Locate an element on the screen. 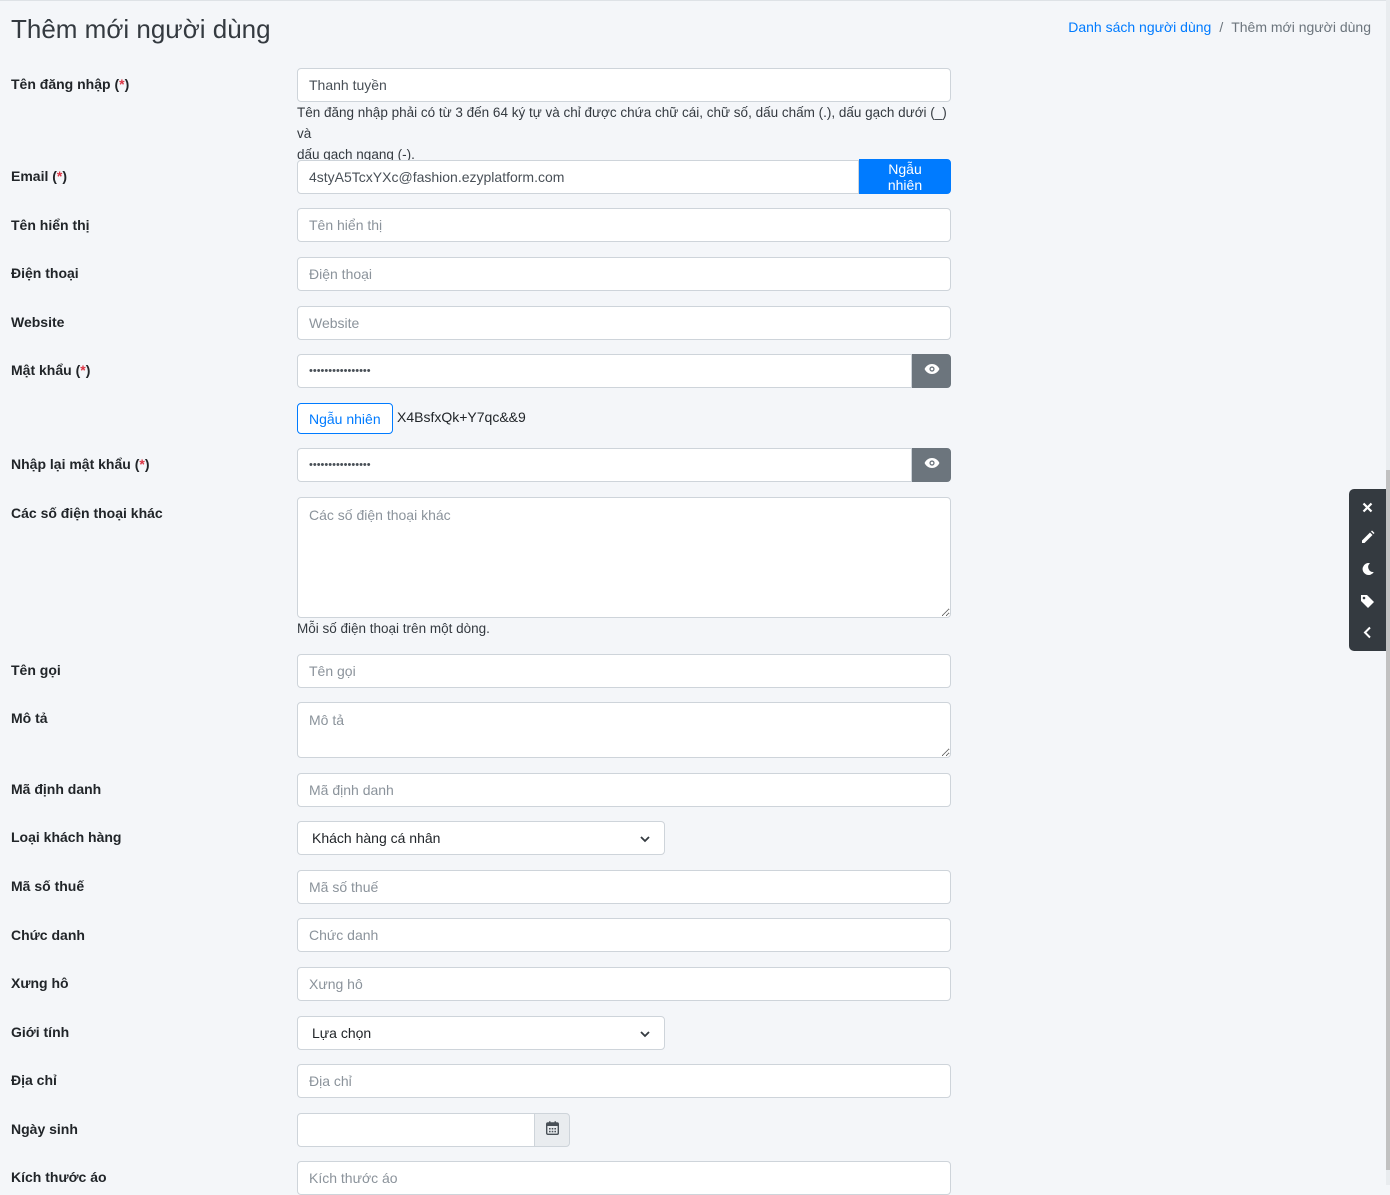  display-name-label: Tên hiển thị is located at coordinates (50, 225).